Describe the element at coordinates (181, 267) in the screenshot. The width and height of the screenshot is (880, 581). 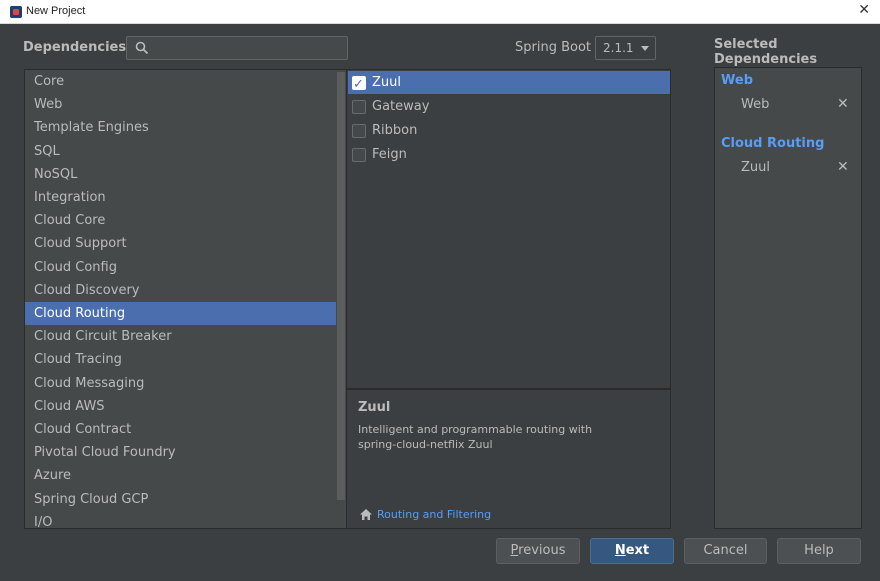
I see `category-item: Cloud Config` at that location.